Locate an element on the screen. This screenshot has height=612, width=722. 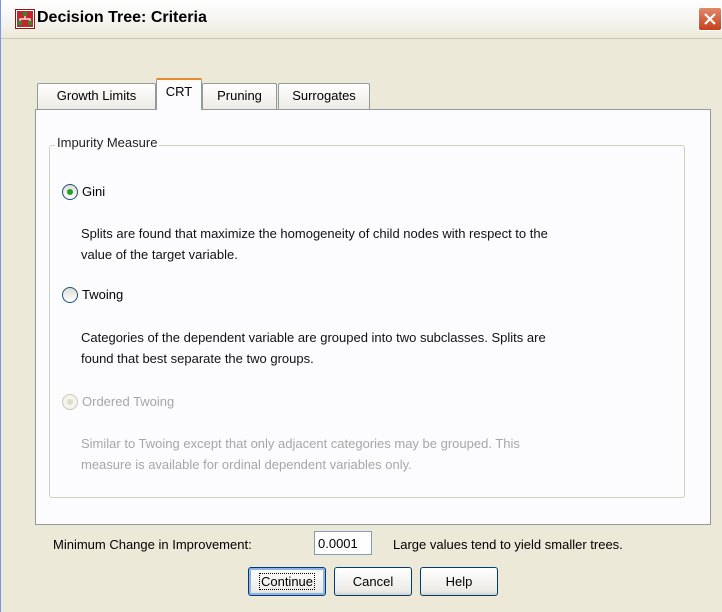
ordered-twoing-radio is located at coordinates (70, 402).